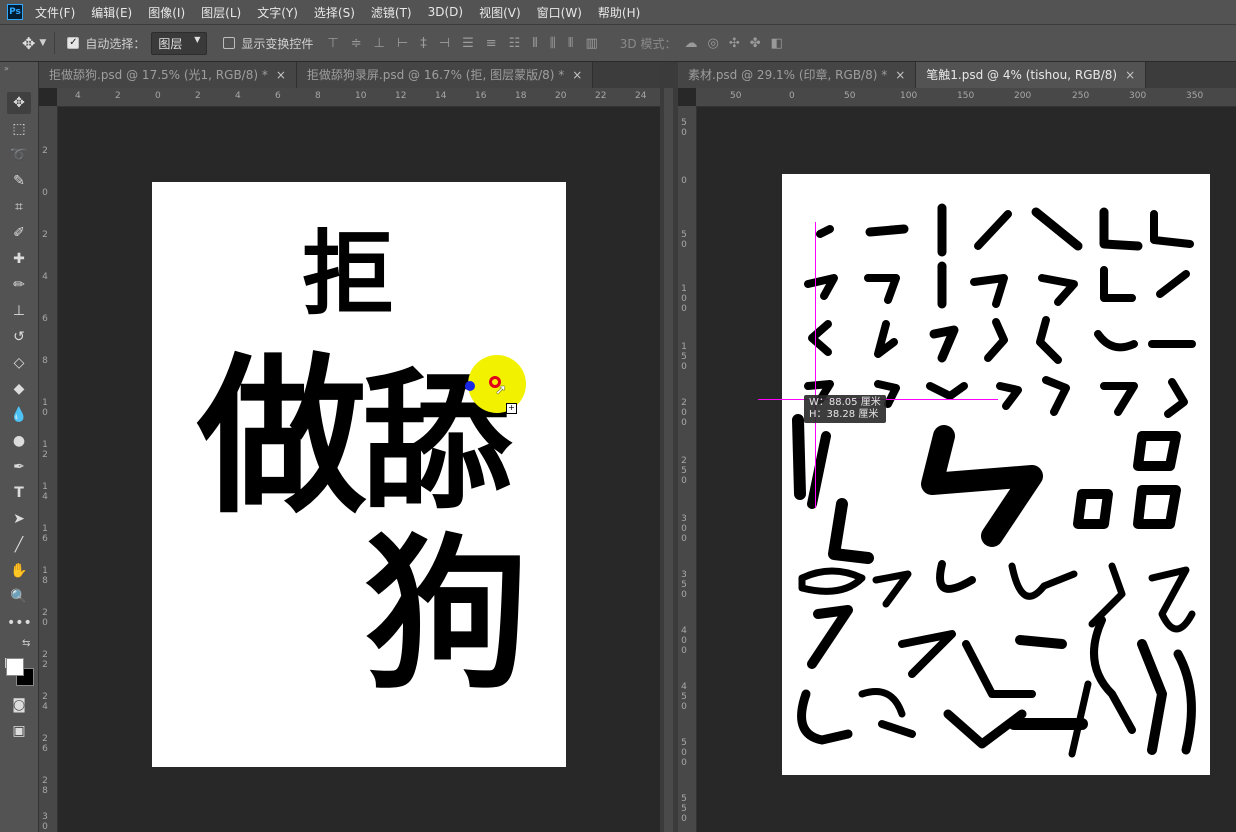  What do you see at coordinates (446, 614) in the screenshot?
I see `calligraphy-char-gou: 狗` at bounding box center [446, 614].